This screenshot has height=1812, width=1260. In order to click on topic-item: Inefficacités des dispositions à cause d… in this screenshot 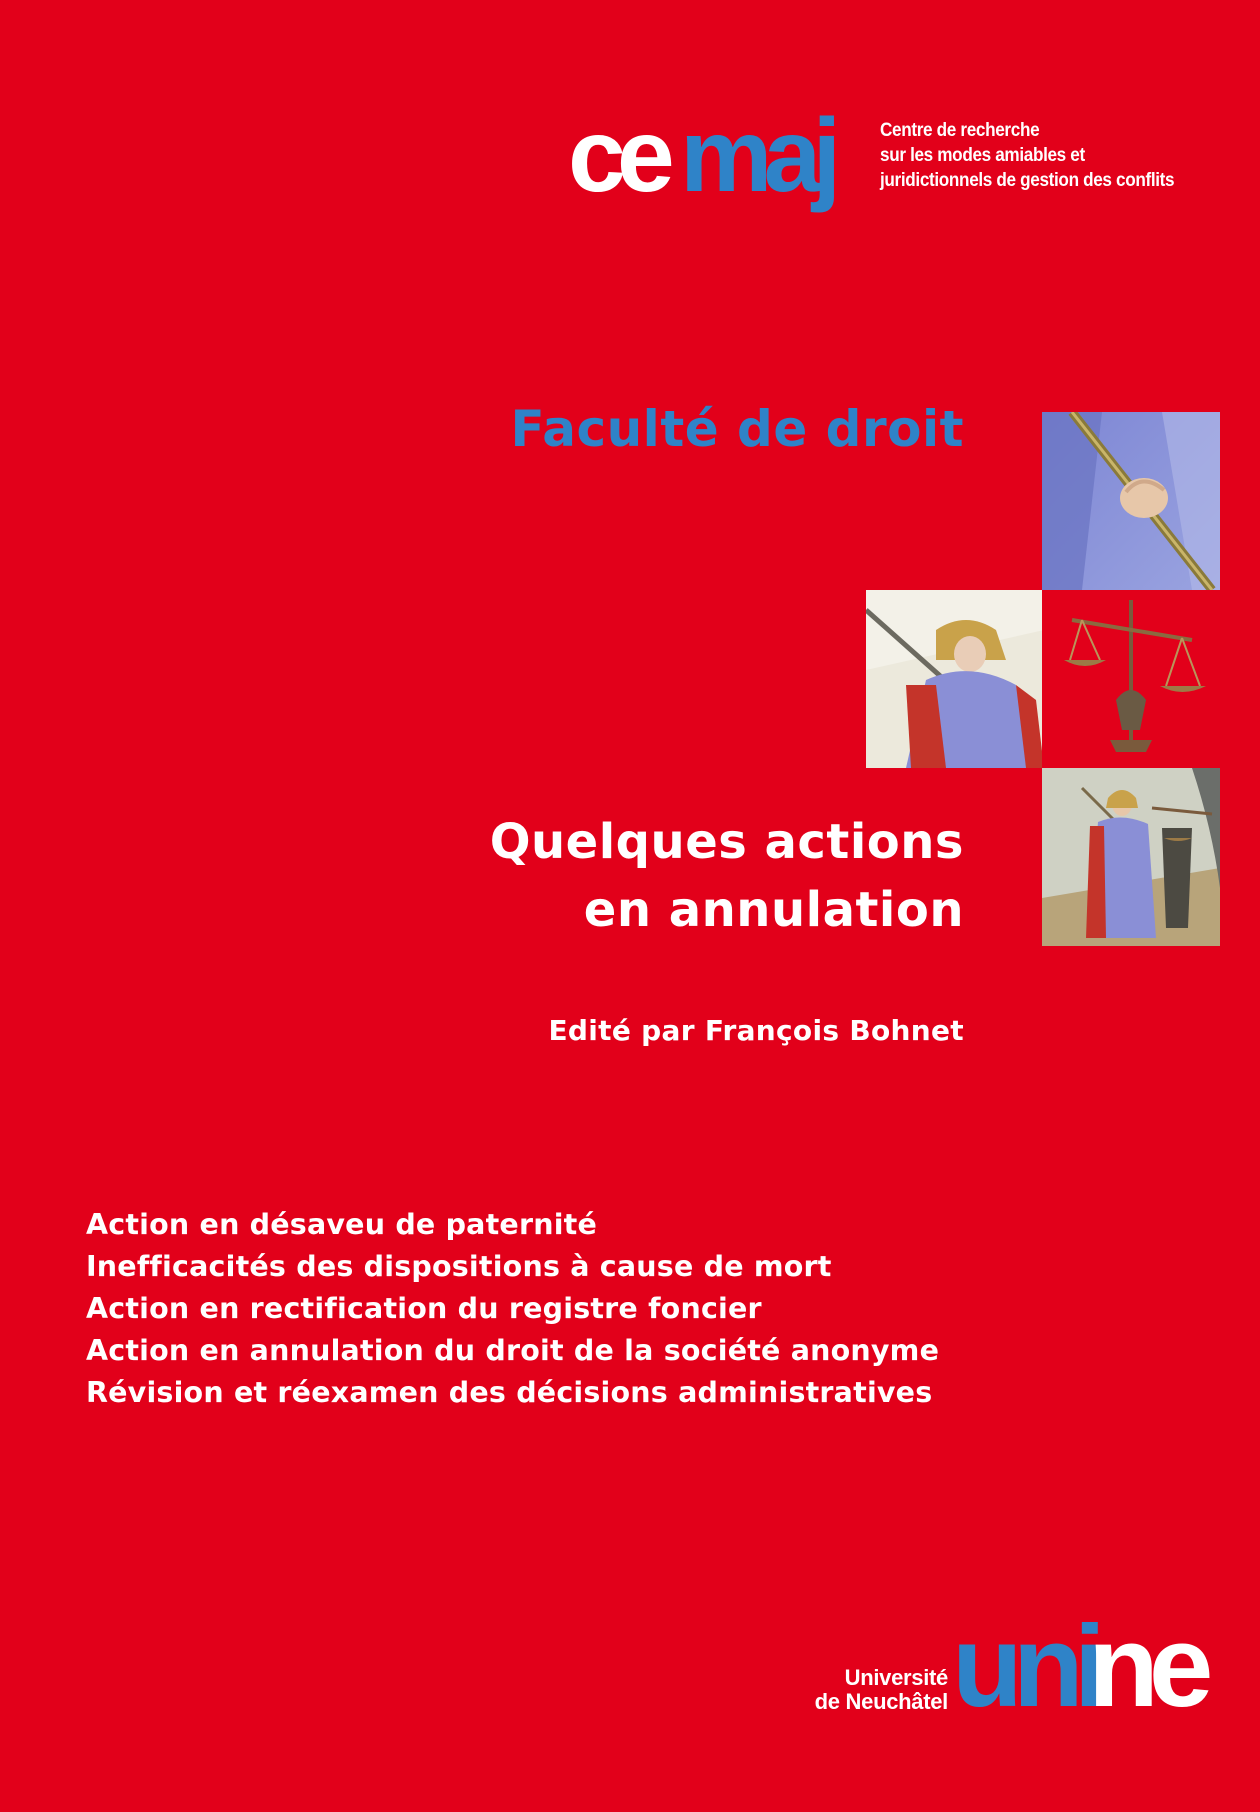, I will do `click(459, 1266)`.